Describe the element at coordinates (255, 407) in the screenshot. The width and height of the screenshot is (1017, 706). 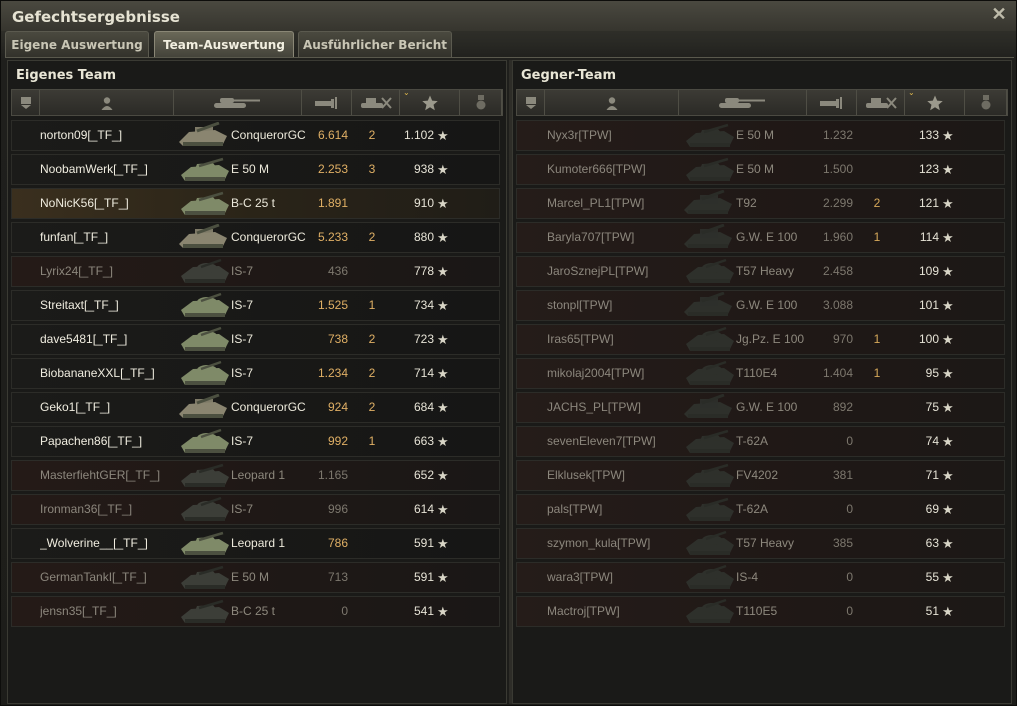
I see `table-row: Geko1[_TF_] ConquerorGC 924 2 684 ★` at that location.